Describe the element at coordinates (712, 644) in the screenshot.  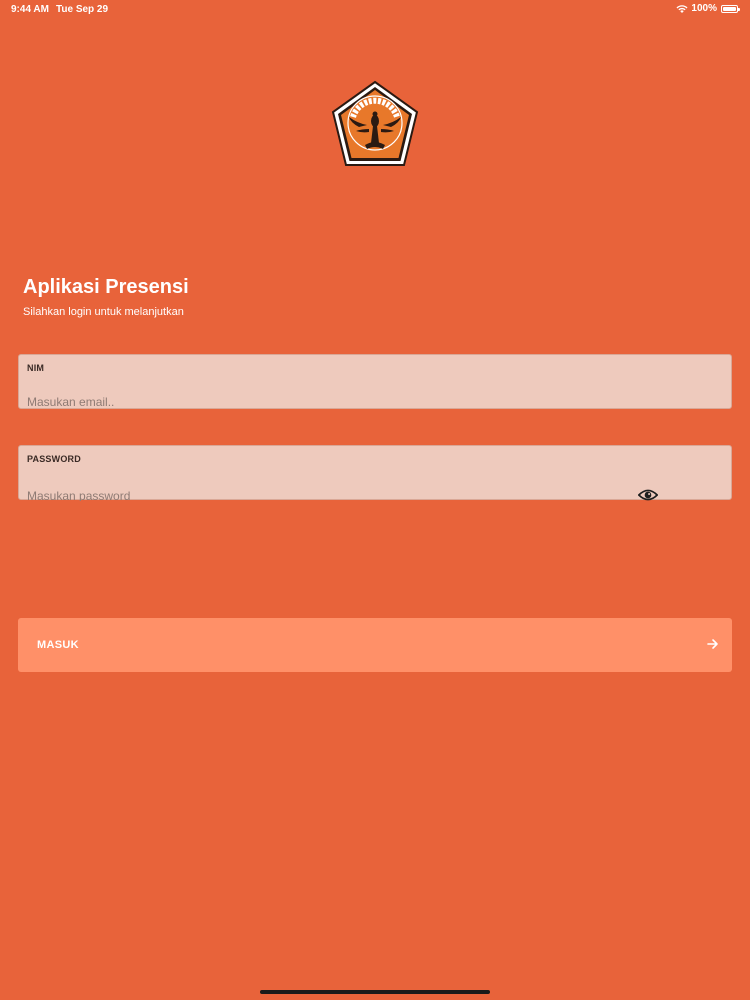
I see `arrow-right-icon` at that location.